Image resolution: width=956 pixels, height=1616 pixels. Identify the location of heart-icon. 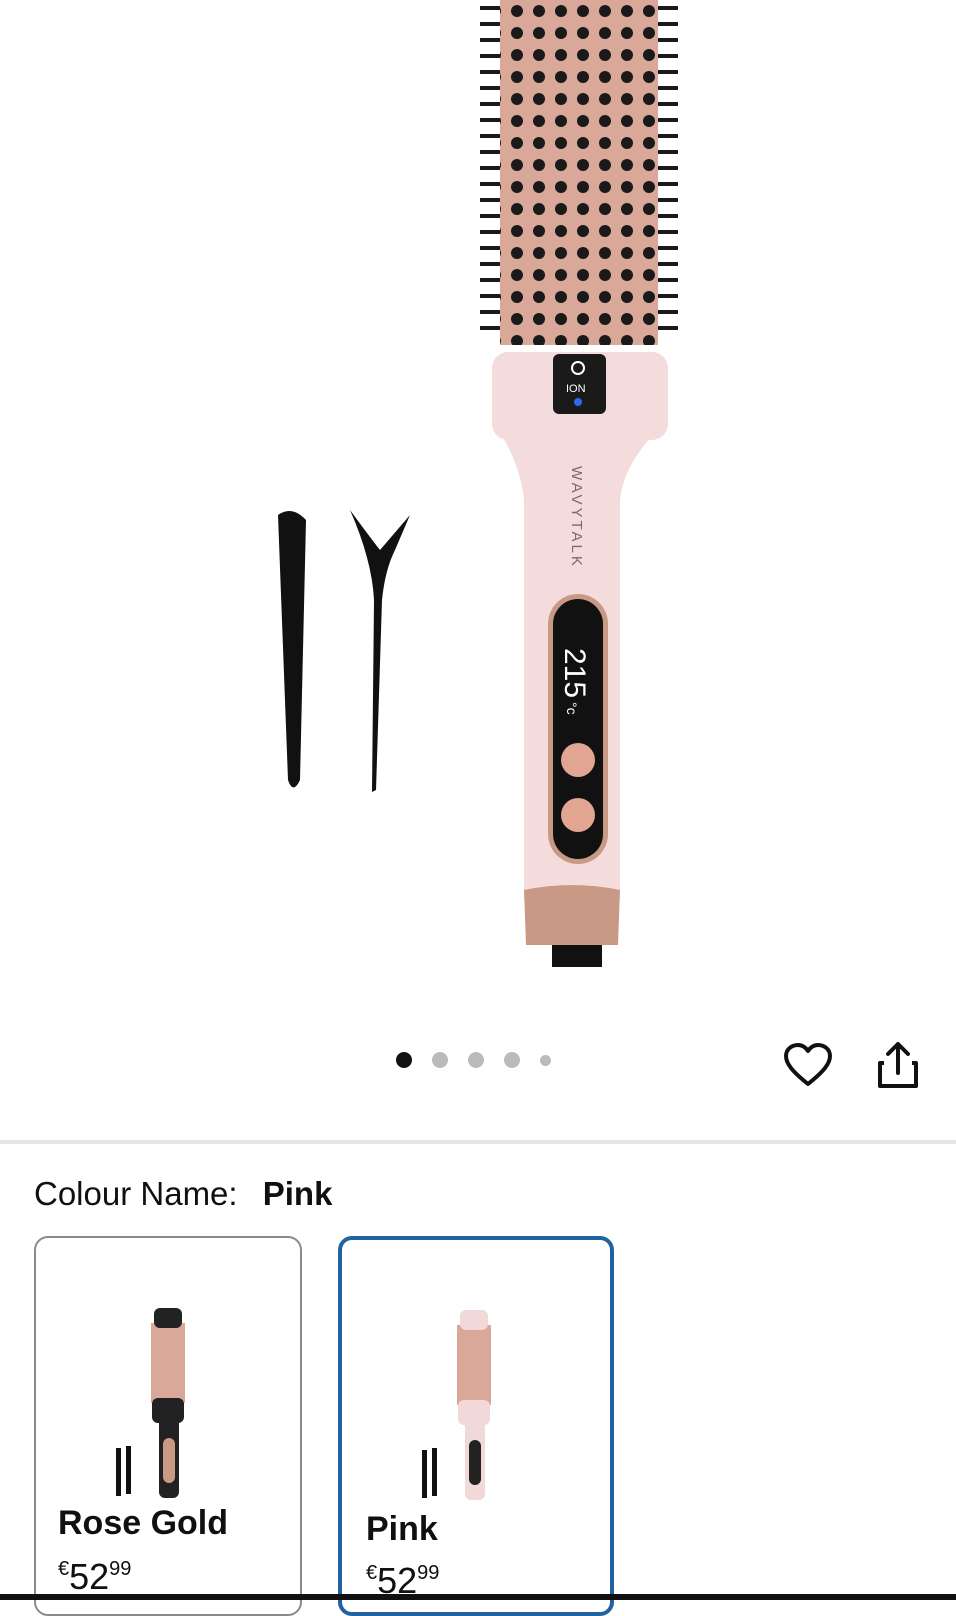
(808, 1064).